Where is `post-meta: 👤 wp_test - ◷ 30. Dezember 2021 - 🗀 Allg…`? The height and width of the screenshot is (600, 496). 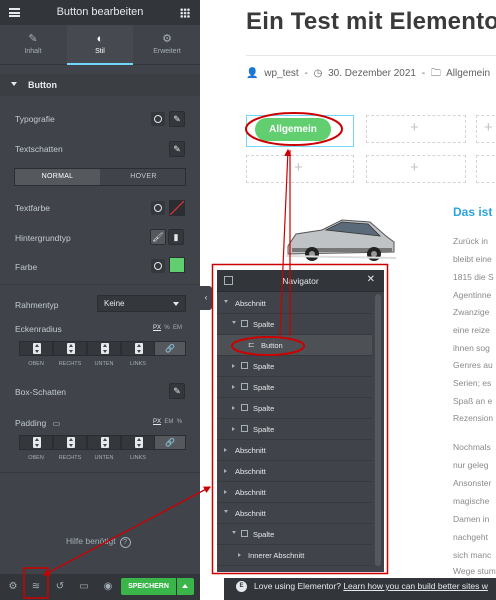
post-meta: 👤 wp_test - ◷ 30. Dezember 2021 - 🗀 Allg… is located at coordinates (369, 74).